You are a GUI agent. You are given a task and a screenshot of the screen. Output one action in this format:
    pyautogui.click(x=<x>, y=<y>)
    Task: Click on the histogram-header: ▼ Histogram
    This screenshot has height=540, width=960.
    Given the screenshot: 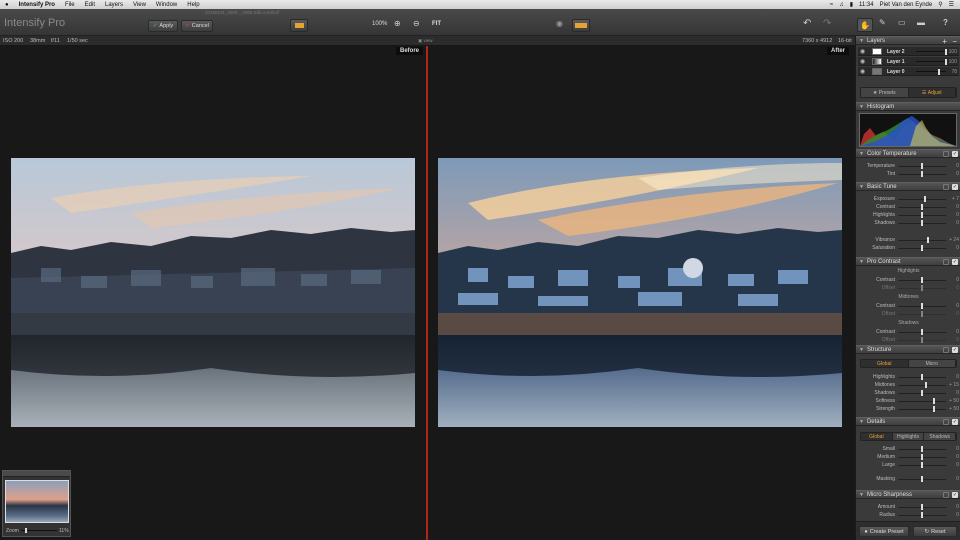 What is the action you would take?
    pyautogui.click(x=908, y=106)
    